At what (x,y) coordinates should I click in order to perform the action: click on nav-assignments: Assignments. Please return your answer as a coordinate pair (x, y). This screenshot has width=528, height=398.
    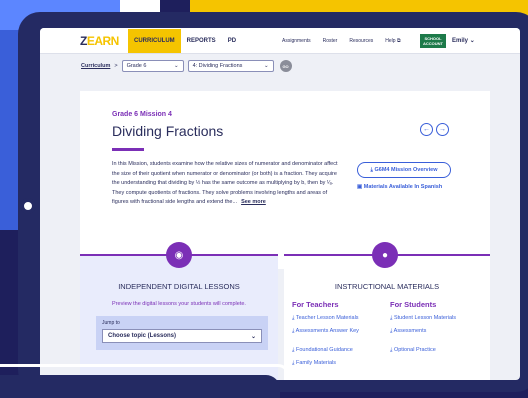
    Looking at the image, I should click on (296, 41).